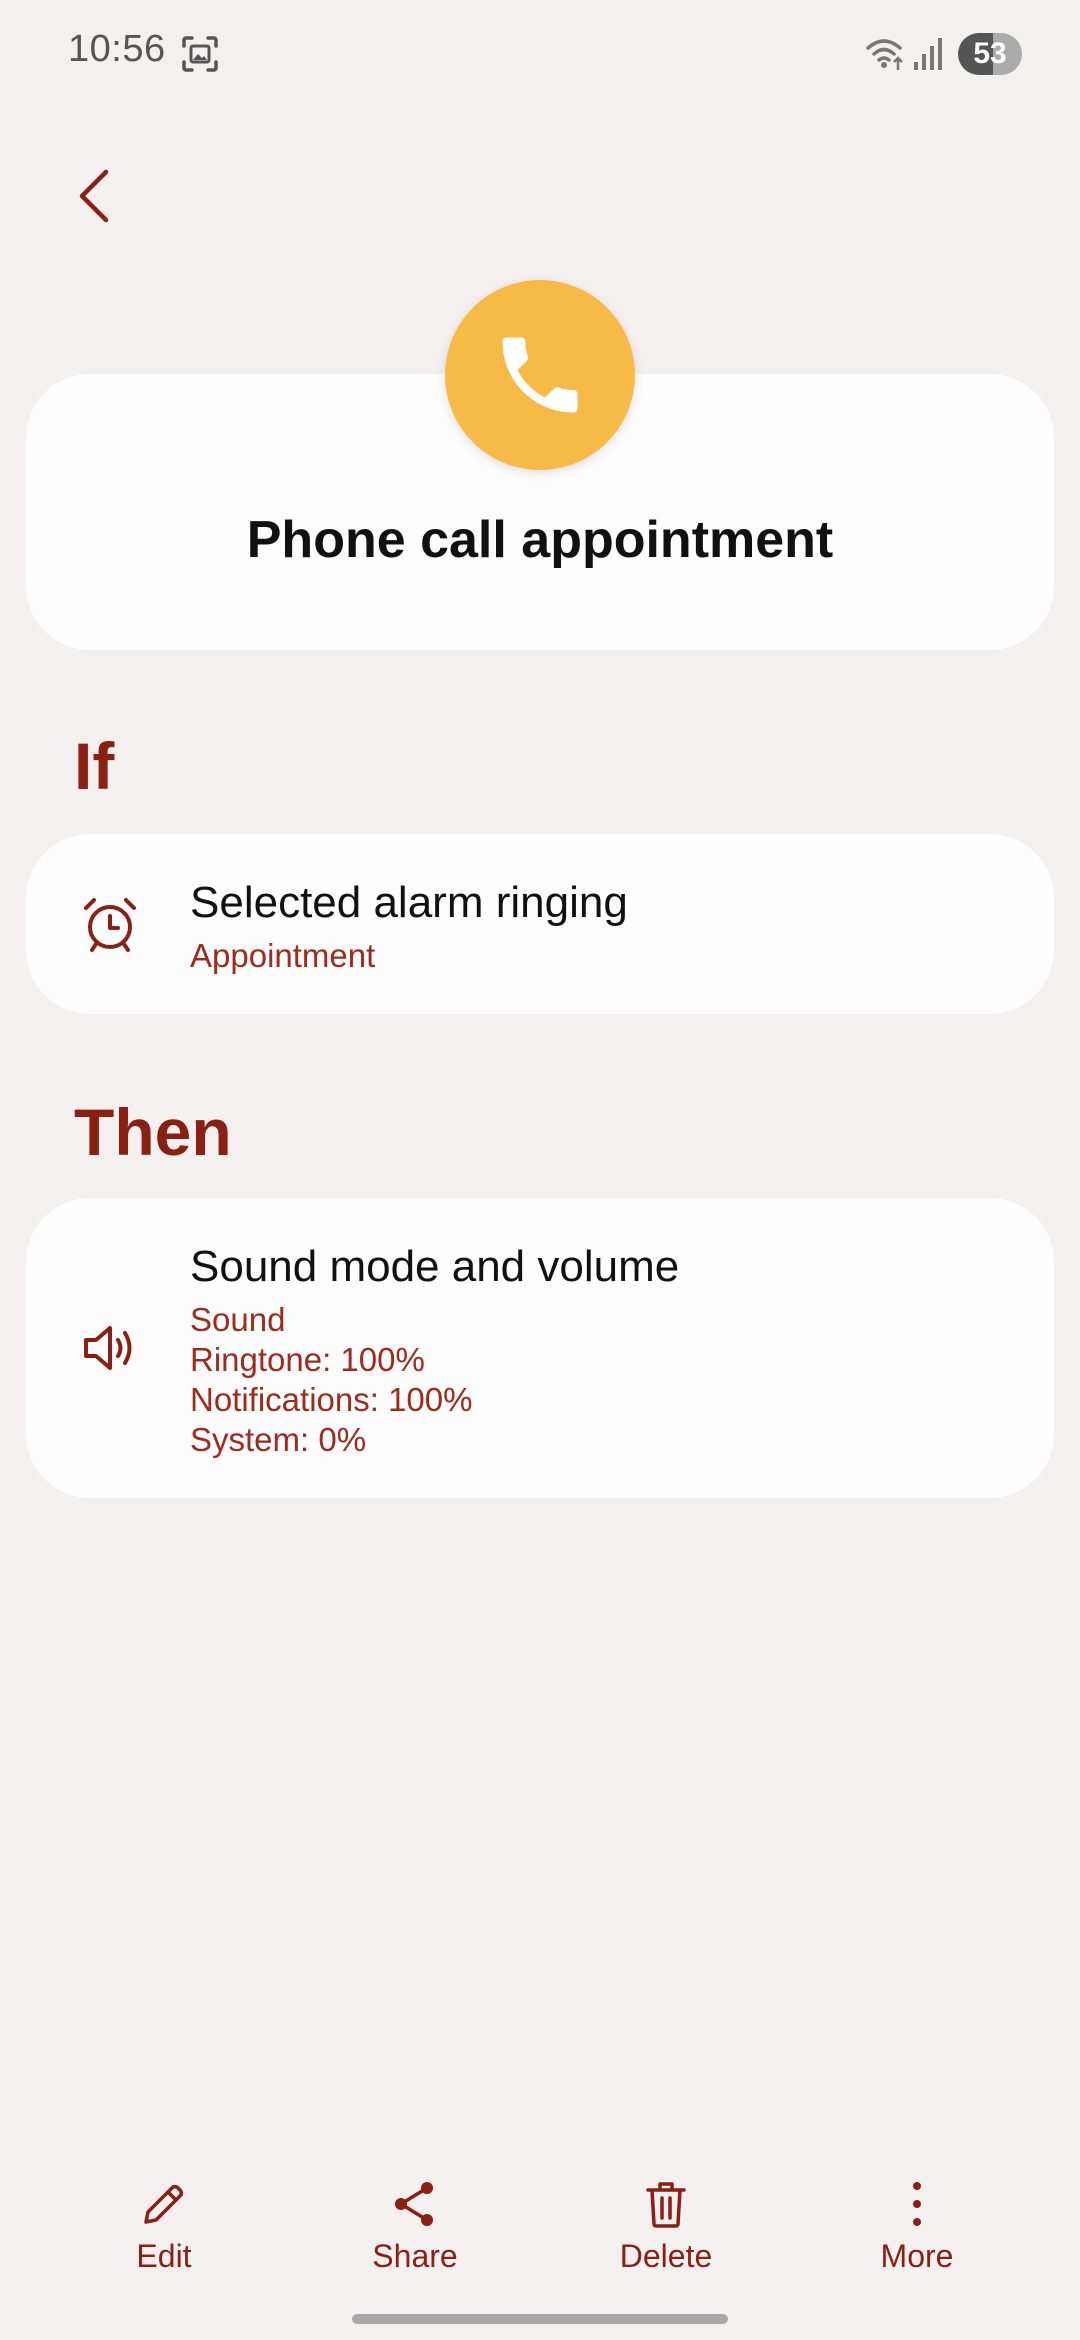 Image resolution: width=1080 pixels, height=2340 pixels. Describe the element at coordinates (917, 2204) in the screenshot. I see `more-vertical-icon` at that location.